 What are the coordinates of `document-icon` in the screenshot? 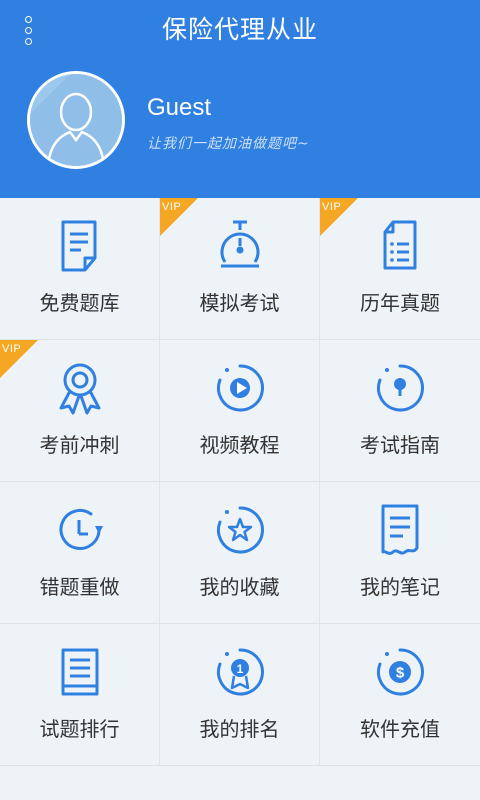 It's located at (79, 246).